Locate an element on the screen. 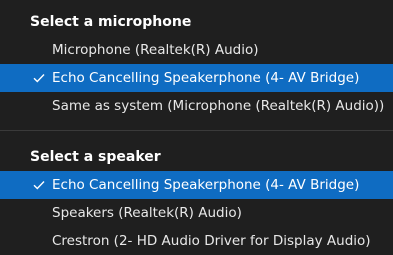 This screenshot has height=255, width=393. section-divider is located at coordinates (196, 130).